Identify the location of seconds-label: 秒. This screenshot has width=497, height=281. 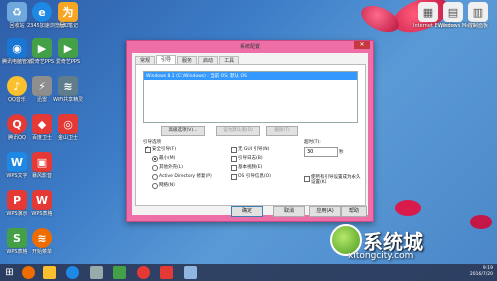
(341, 152).